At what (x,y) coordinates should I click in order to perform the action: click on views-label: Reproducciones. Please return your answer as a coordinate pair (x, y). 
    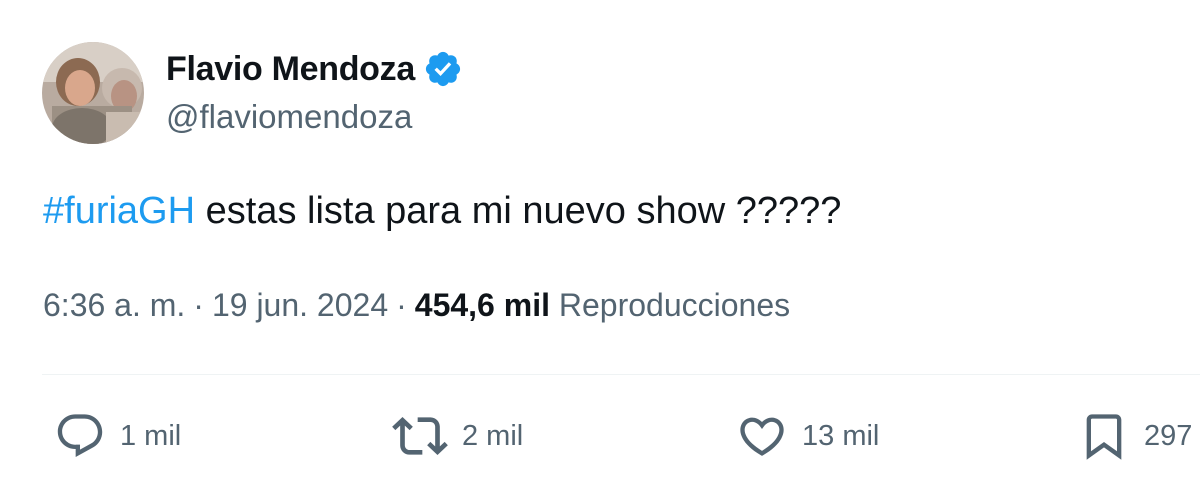
    Looking at the image, I should click on (674, 305).